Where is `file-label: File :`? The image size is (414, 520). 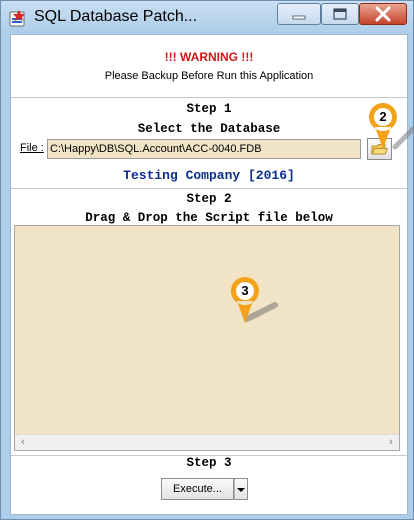 file-label: File : is located at coordinates (32, 148).